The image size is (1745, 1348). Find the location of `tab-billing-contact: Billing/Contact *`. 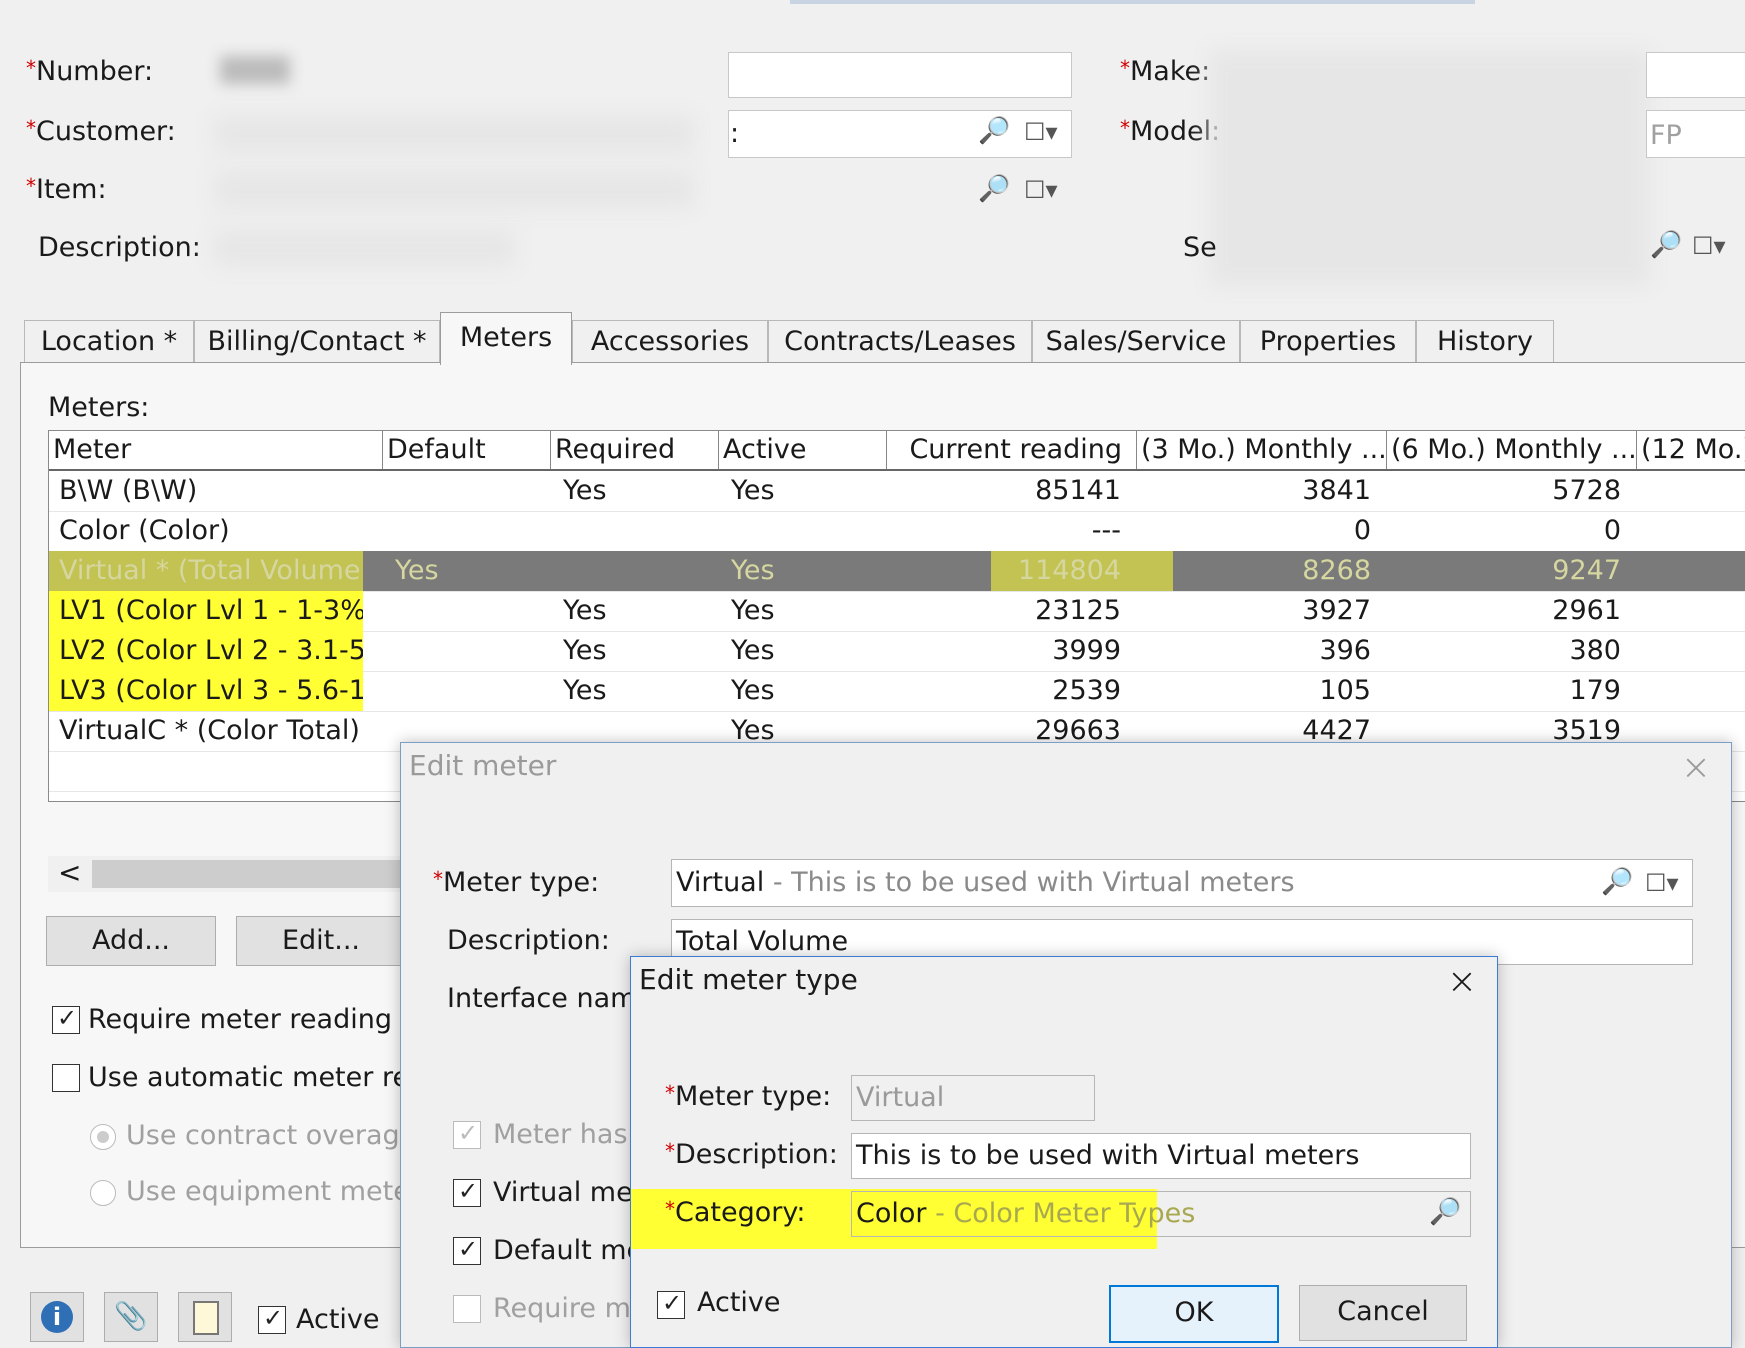

tab-billing-contact: Billing/Contact * is located at coordinates (317, 341).